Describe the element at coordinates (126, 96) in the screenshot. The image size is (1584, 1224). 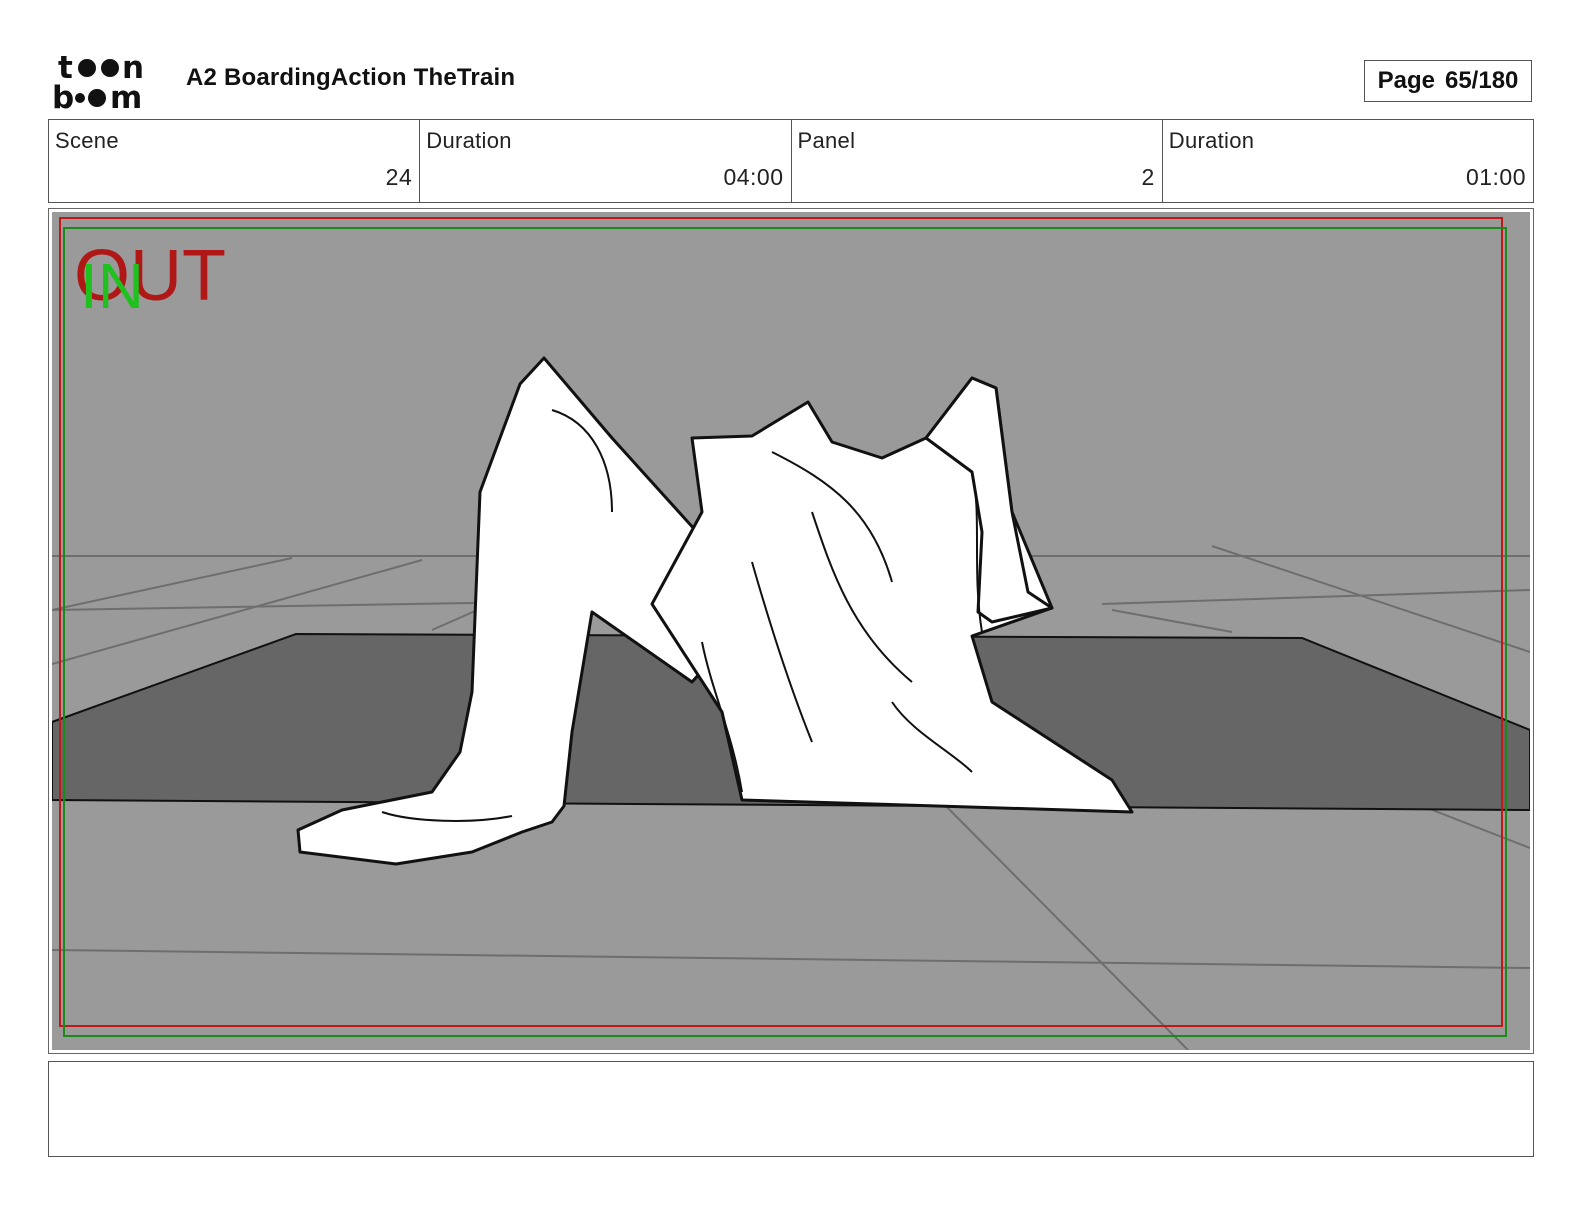
I see `svg-text: m` at that location.